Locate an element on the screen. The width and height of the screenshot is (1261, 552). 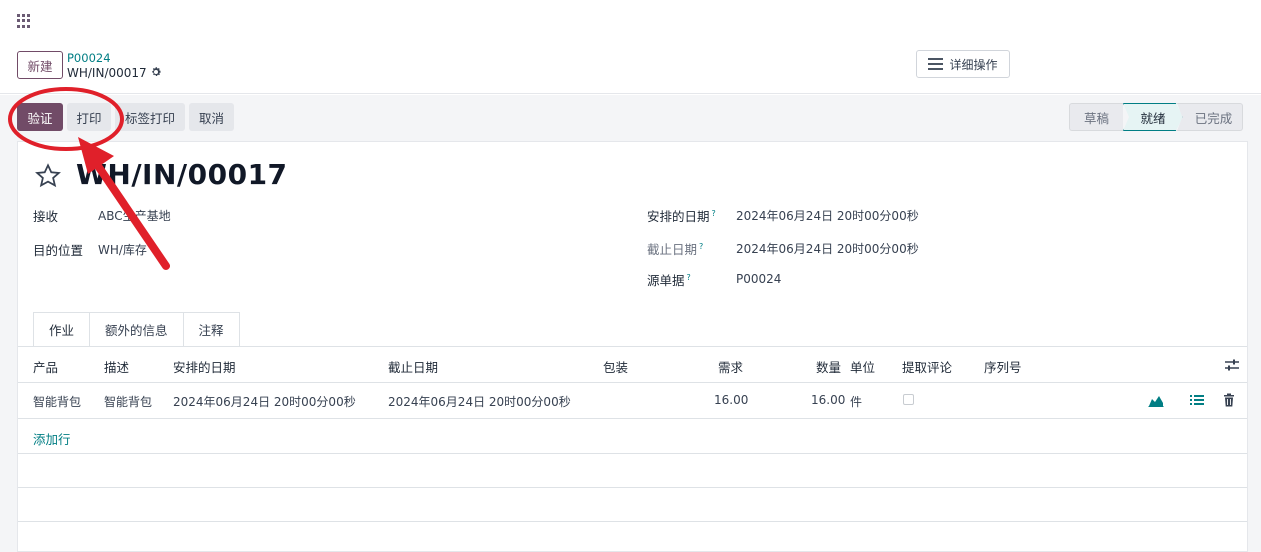
actions-button: 详细操作 is located at coordinates (963, 64).